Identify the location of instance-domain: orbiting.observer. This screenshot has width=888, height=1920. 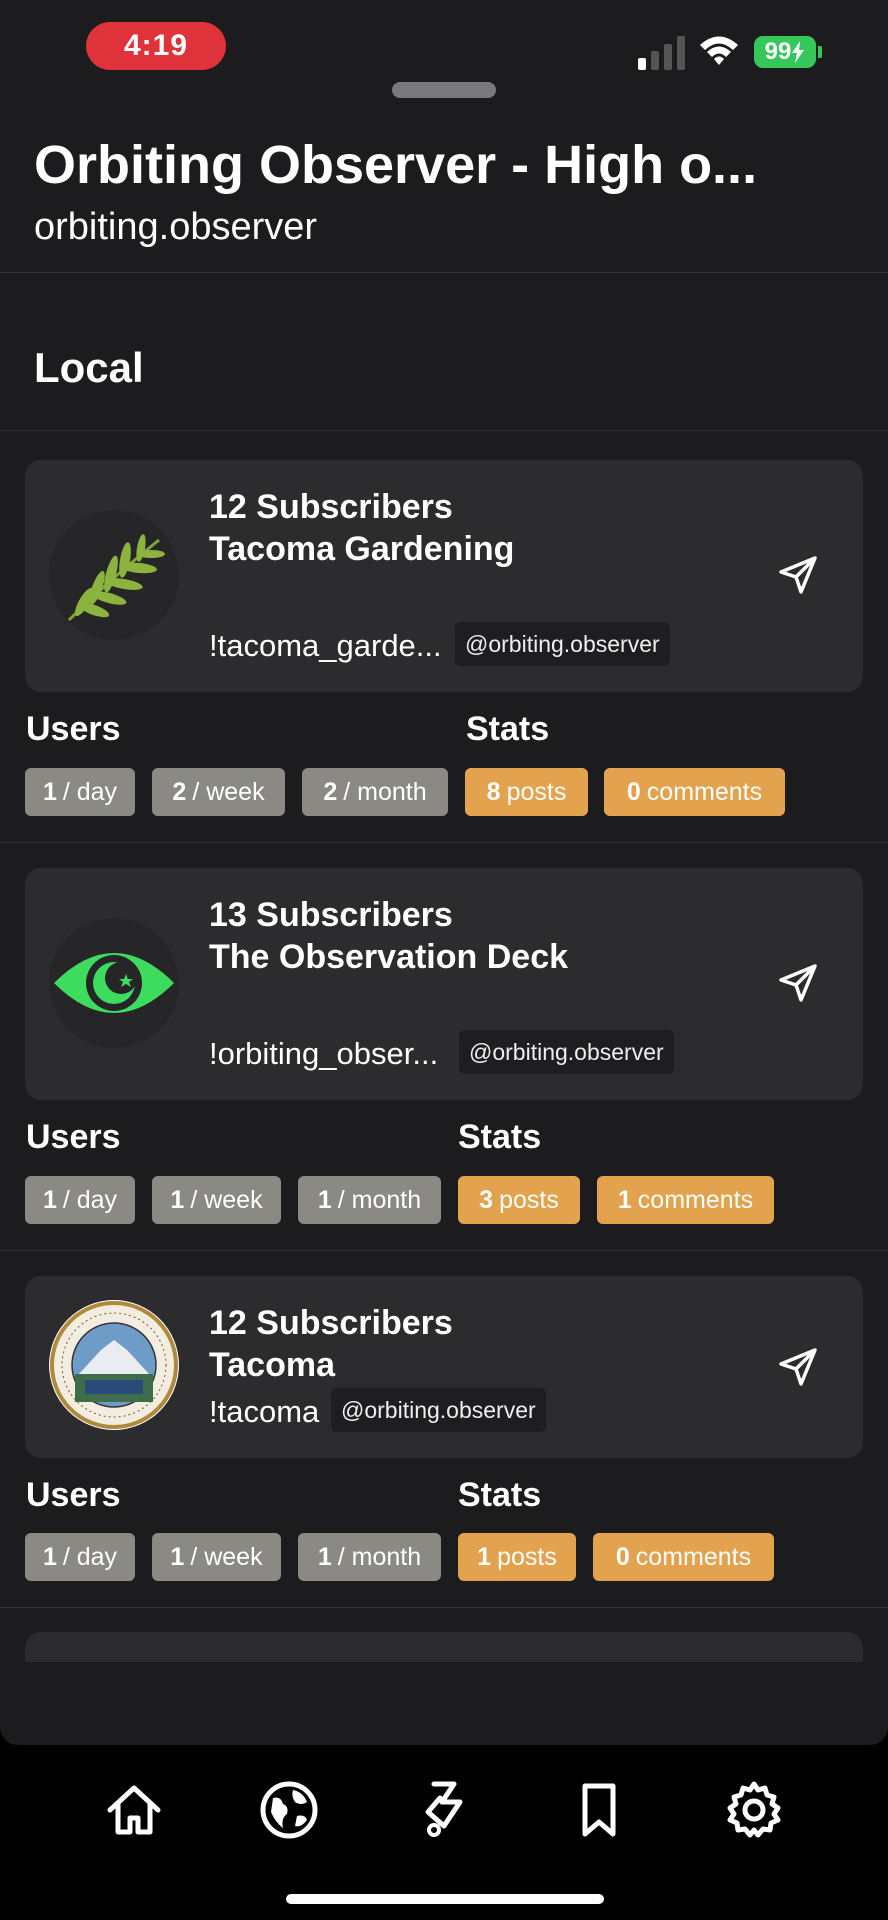
(176, 227).